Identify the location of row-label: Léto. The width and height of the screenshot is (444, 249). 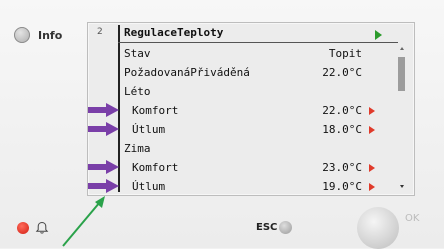
(137, 91).